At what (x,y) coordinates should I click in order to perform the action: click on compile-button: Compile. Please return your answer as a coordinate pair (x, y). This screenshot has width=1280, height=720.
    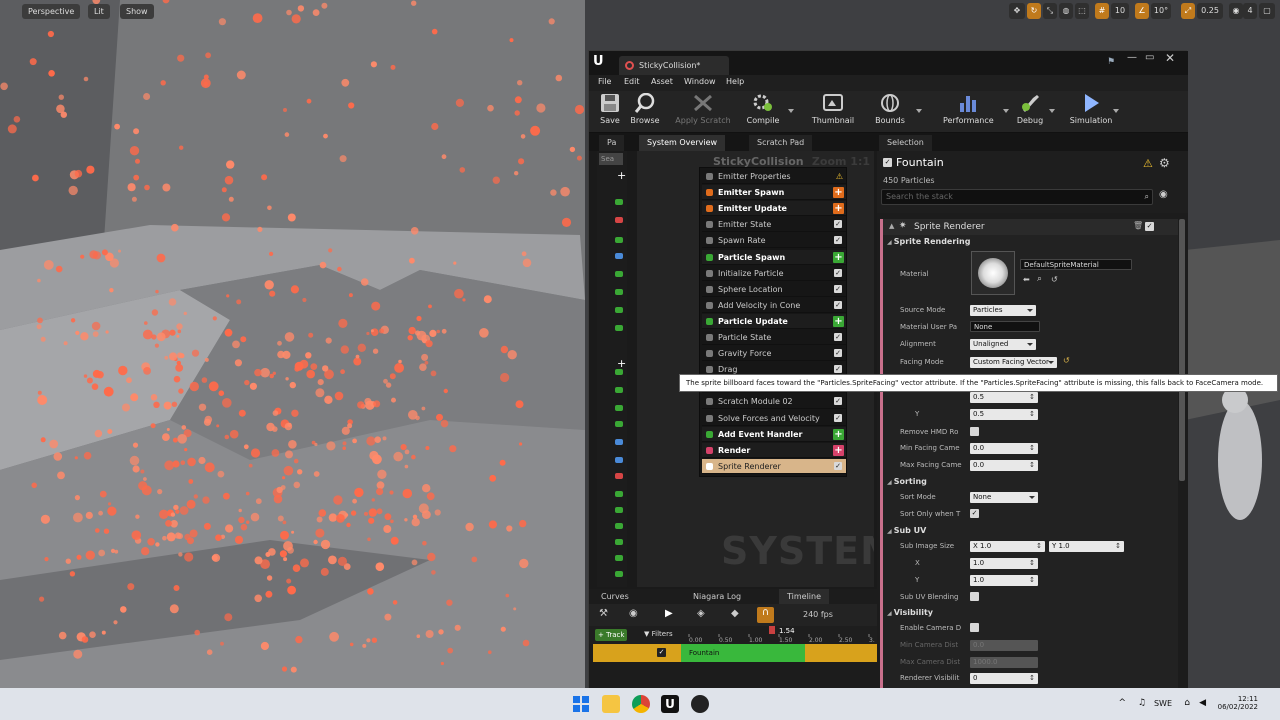
    Looking at the image, I should click on (763, 112).